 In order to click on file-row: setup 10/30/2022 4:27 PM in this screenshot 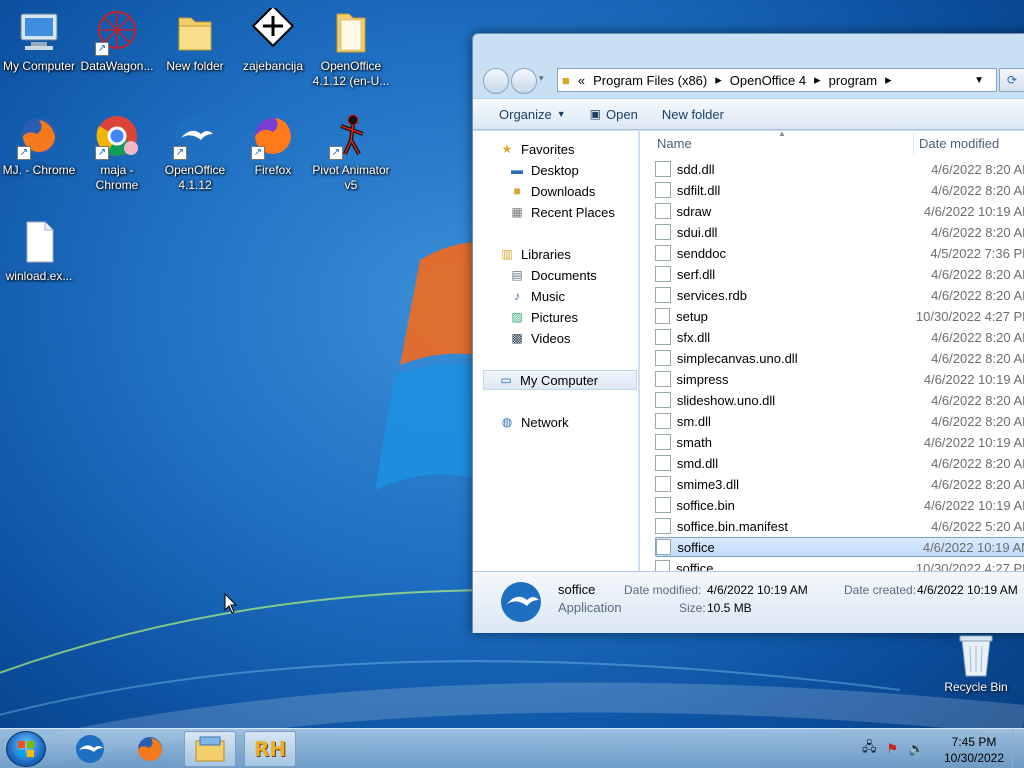, I will do `click(839, 316)`.